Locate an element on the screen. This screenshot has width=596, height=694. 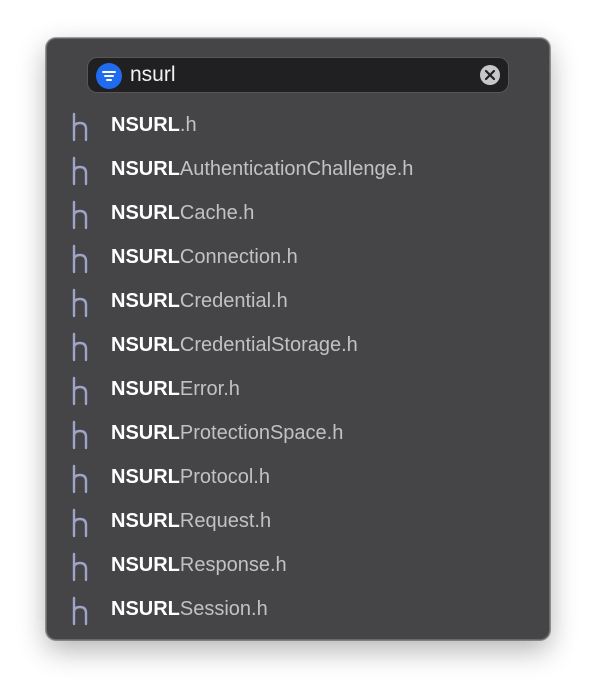
file-name-rest: .h is located at coordinates (188, 125).